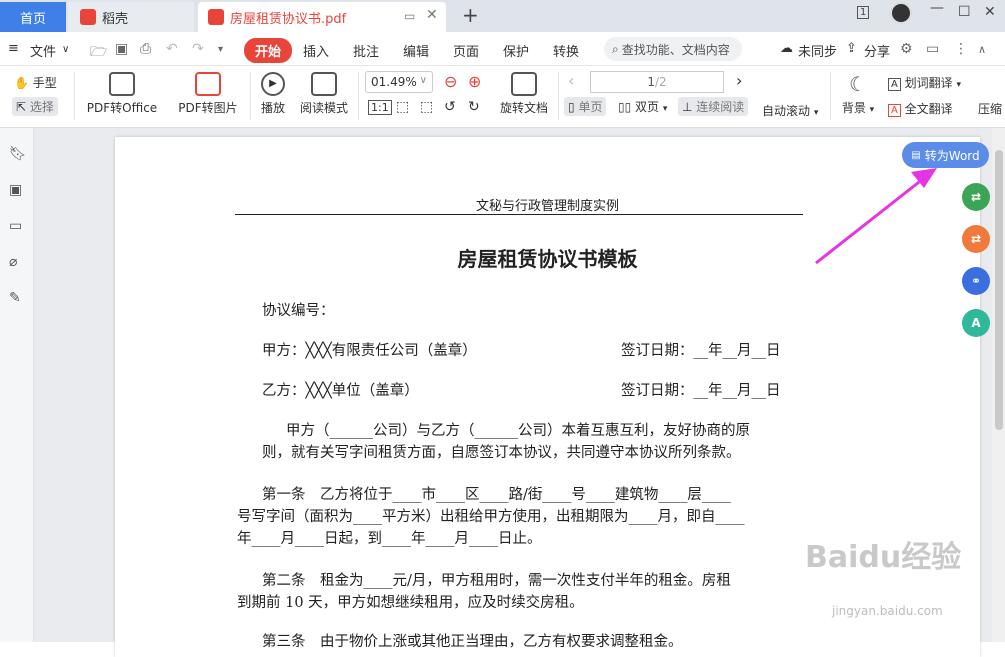  I want to click on doc-line: 乙方：╳╳╳单位（盖章）, so click(340, 391).